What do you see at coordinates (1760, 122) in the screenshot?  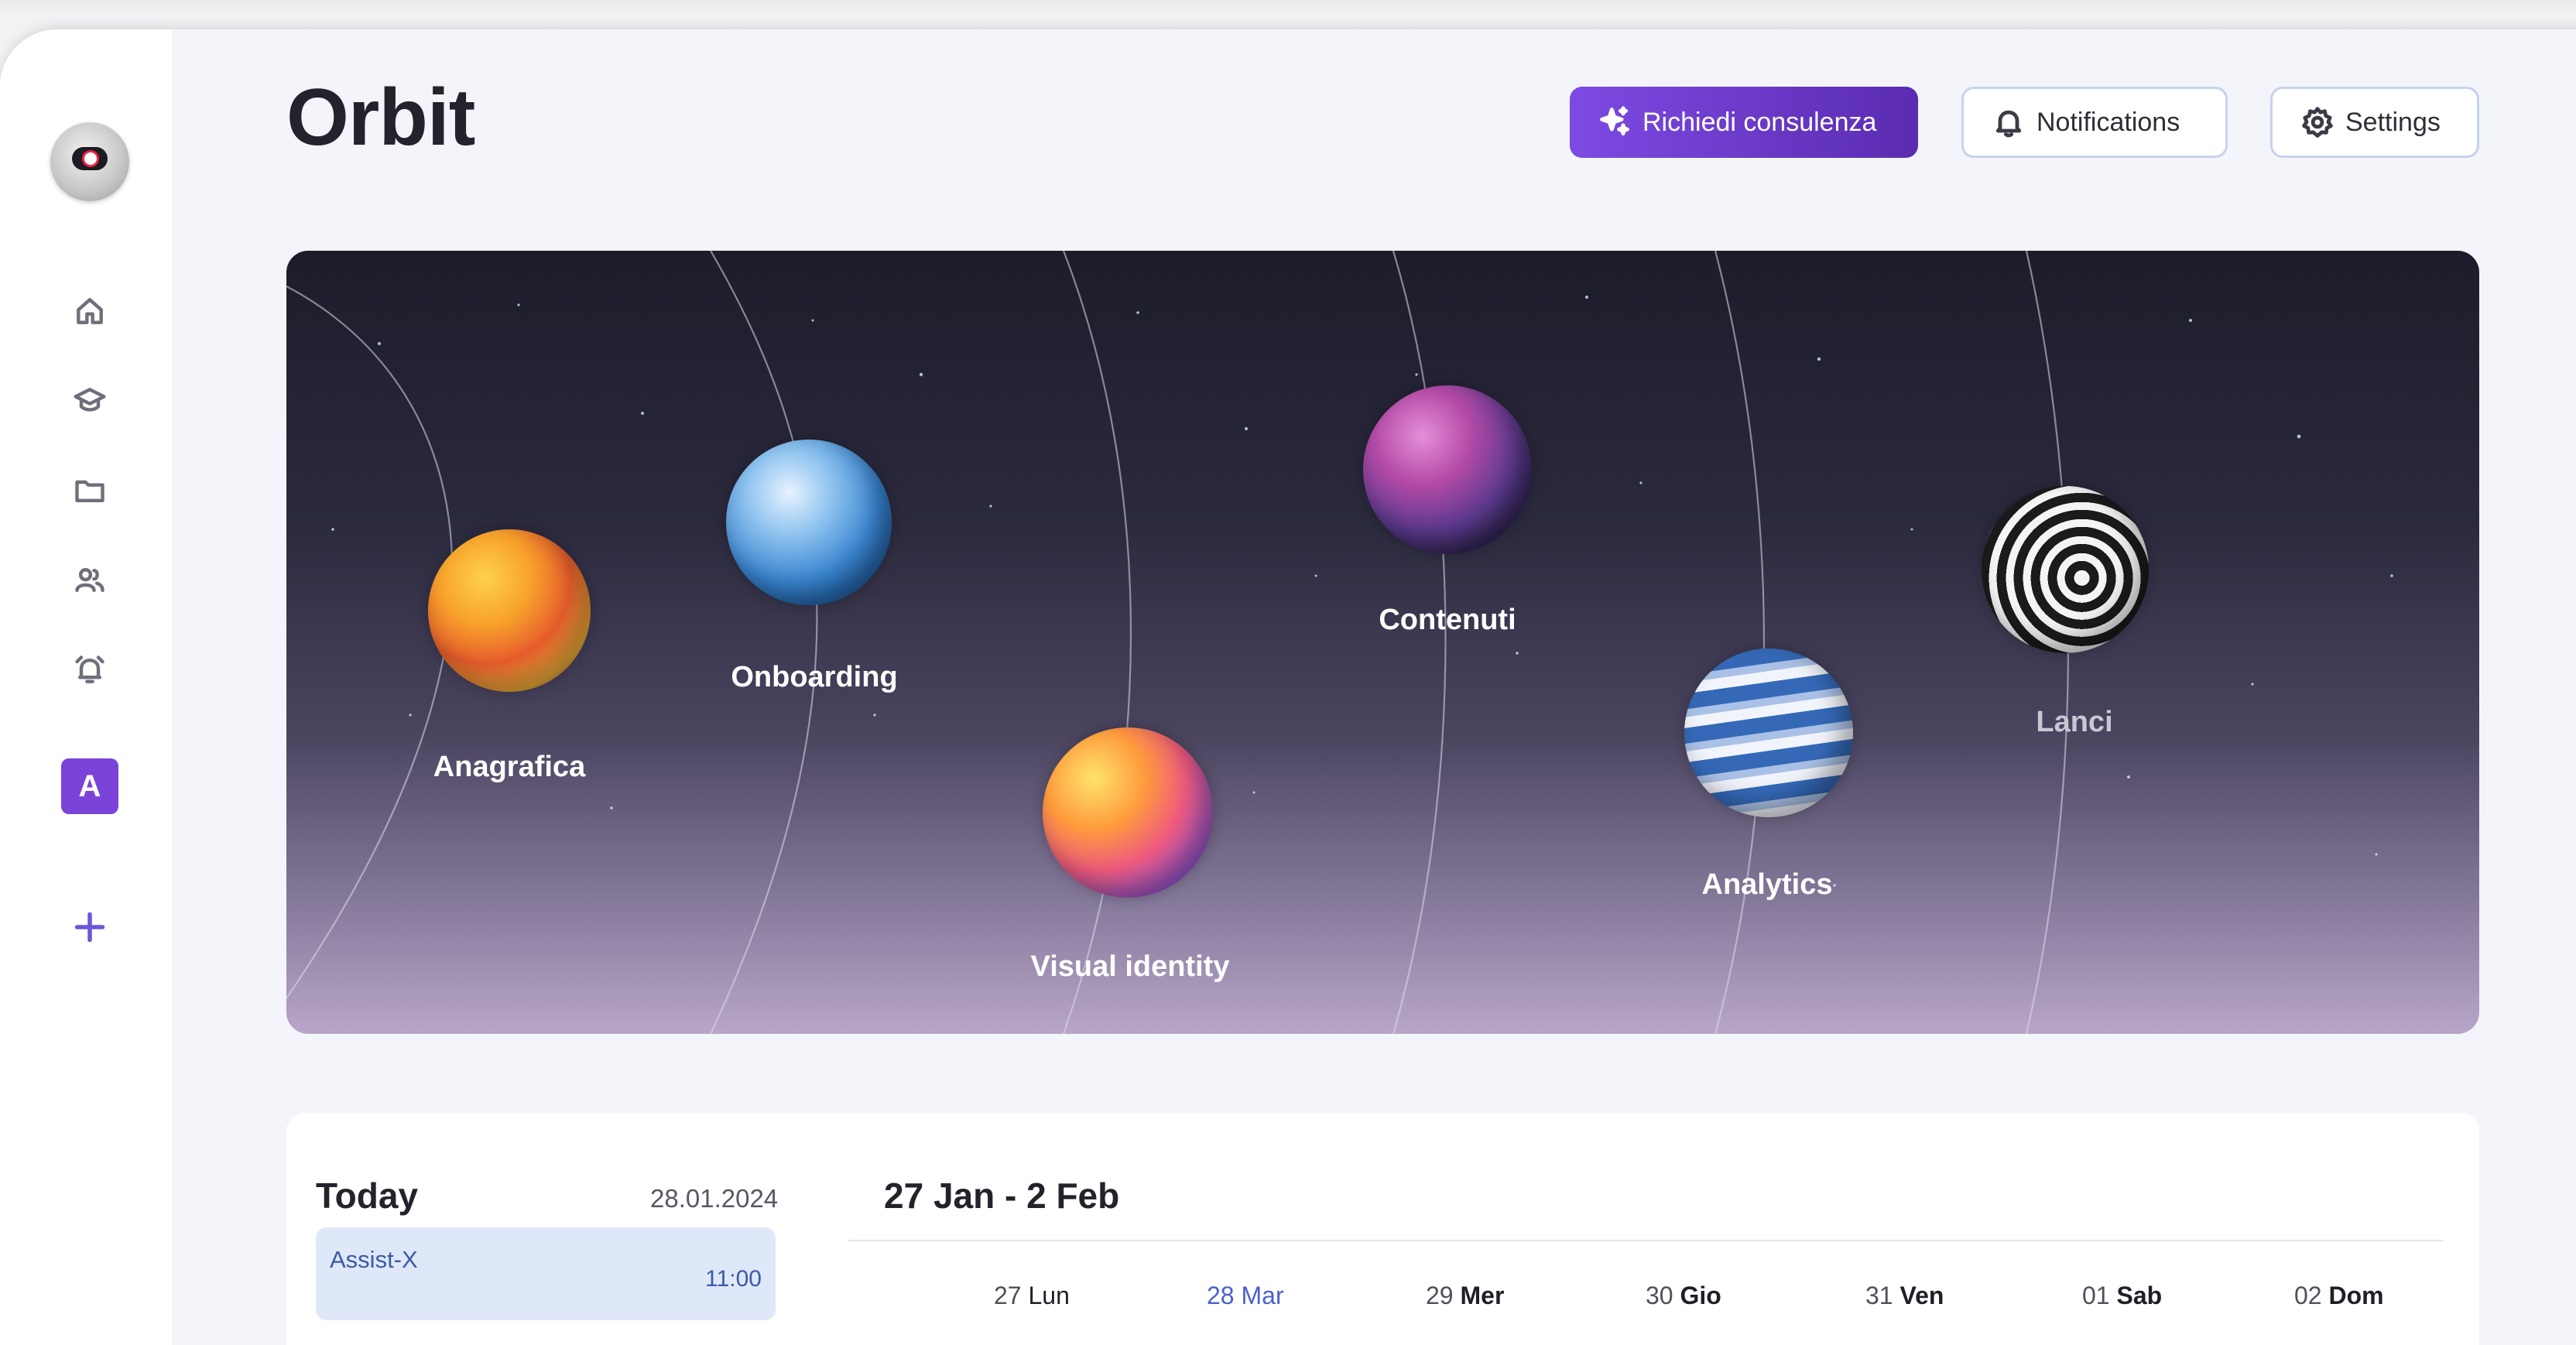 I see `request-consultation-label: Richiedi consulenza` at bounding box center [1760, 122].